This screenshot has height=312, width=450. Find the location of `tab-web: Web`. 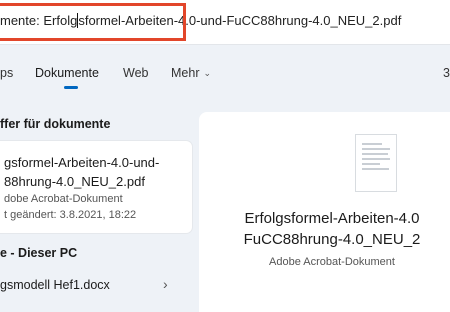

tab-web: Web is located at coordinates (135, 73).